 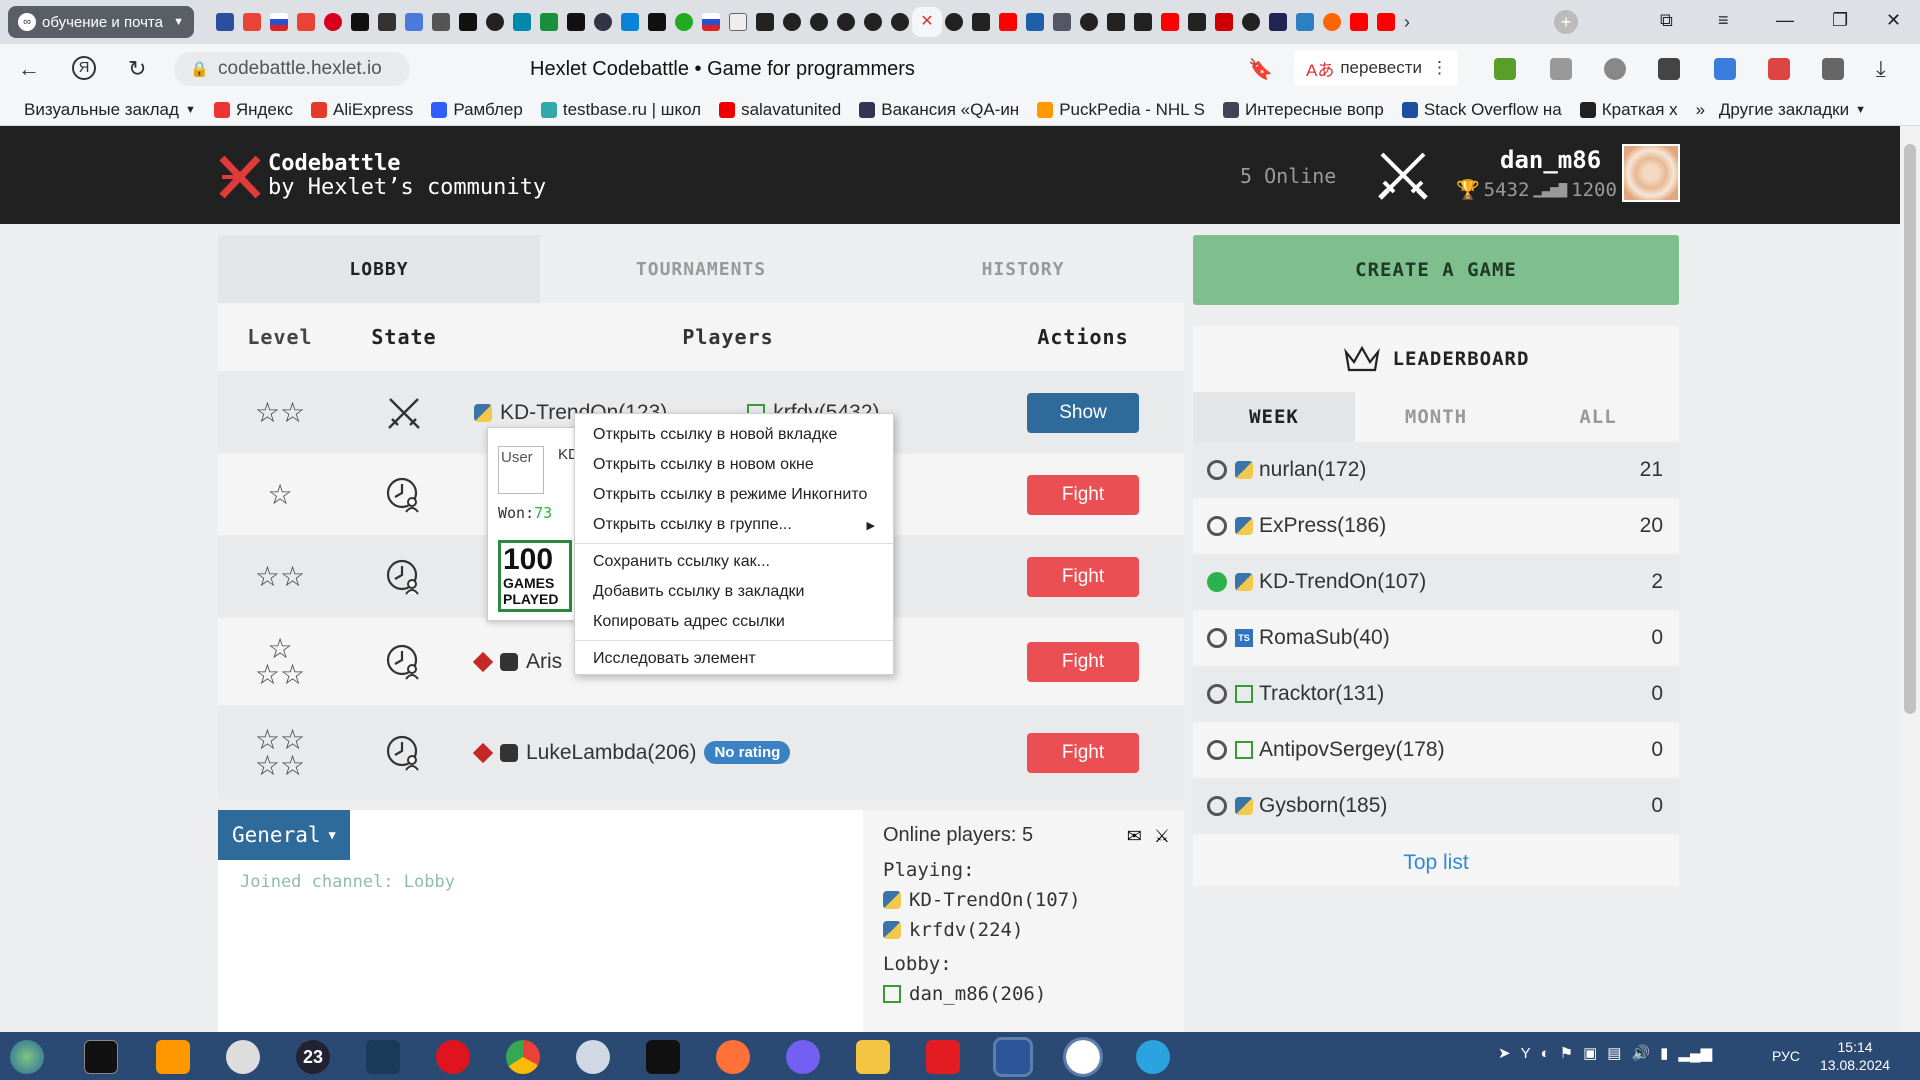 I want to click on tab-week: WEEK, so click(x=1274, y=417).